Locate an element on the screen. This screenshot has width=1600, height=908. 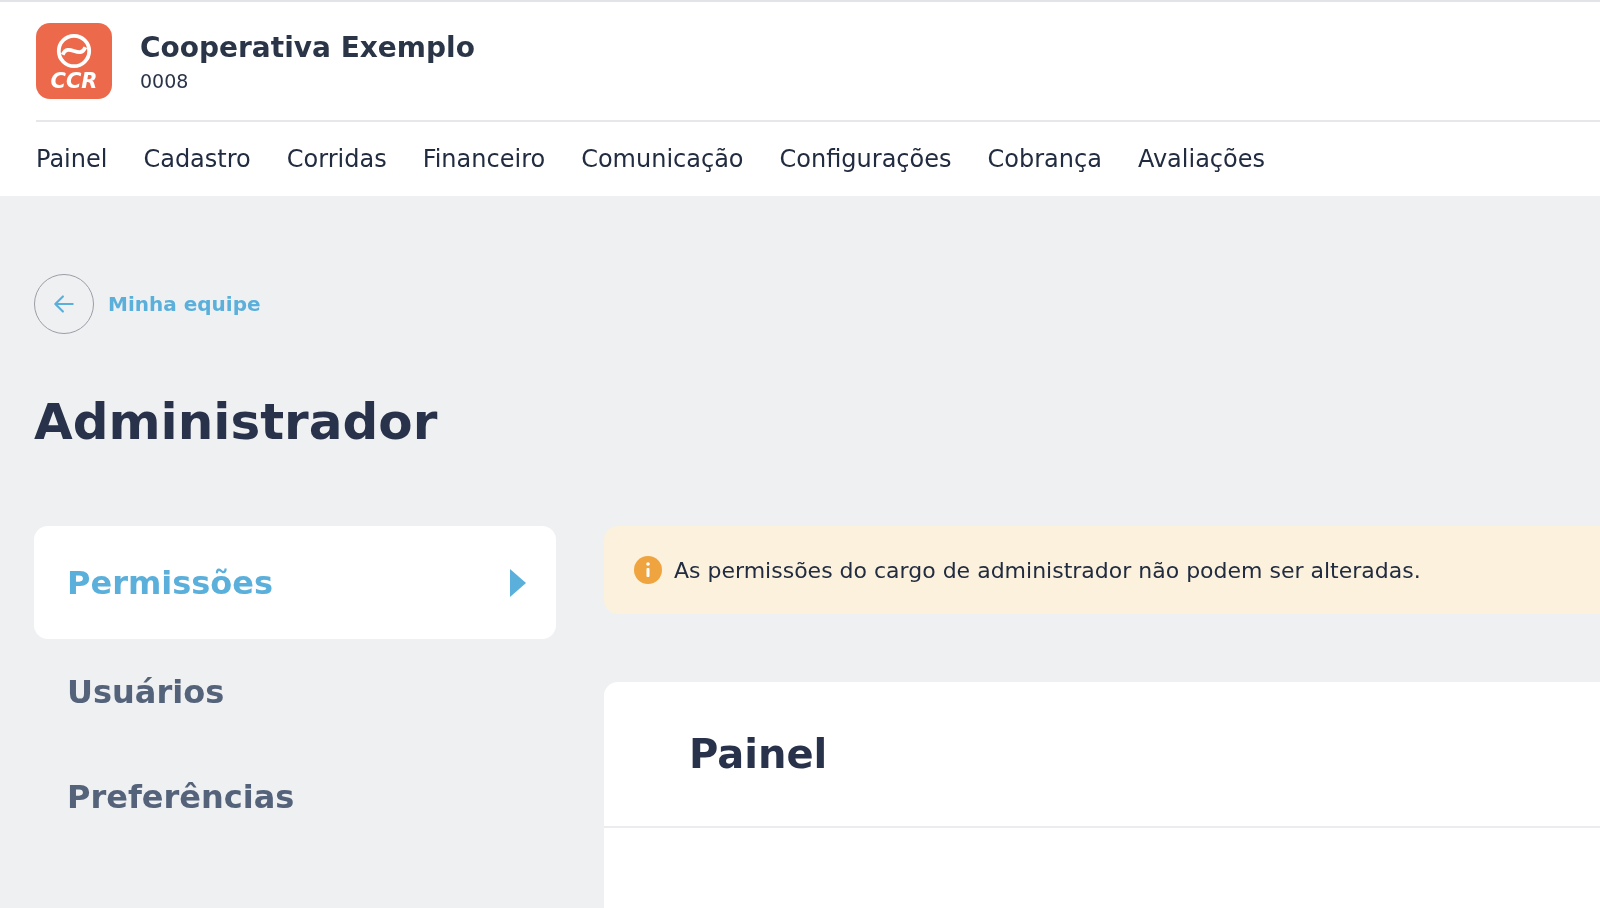
nav-link: Corridas is located at coordinates (336, 159).